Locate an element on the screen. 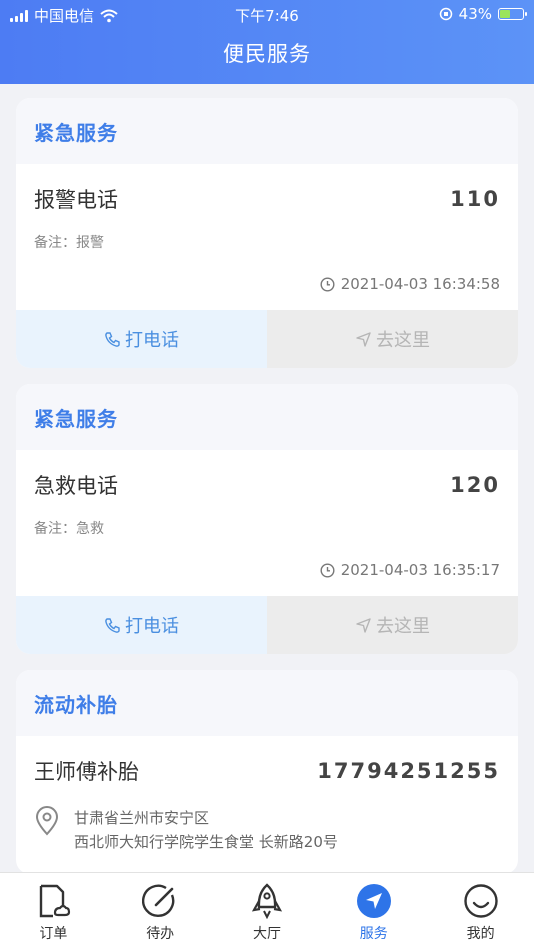 The width and height of the screenshot is (534, 950). phone-number: 120 is located at coordinates (475, 485).